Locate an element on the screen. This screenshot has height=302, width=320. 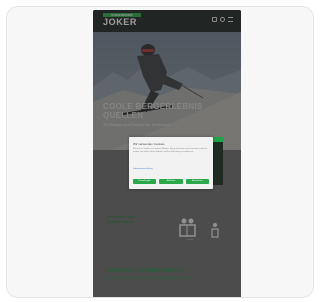
reject-button: Ablehnen is located at coordinates (171, 181).